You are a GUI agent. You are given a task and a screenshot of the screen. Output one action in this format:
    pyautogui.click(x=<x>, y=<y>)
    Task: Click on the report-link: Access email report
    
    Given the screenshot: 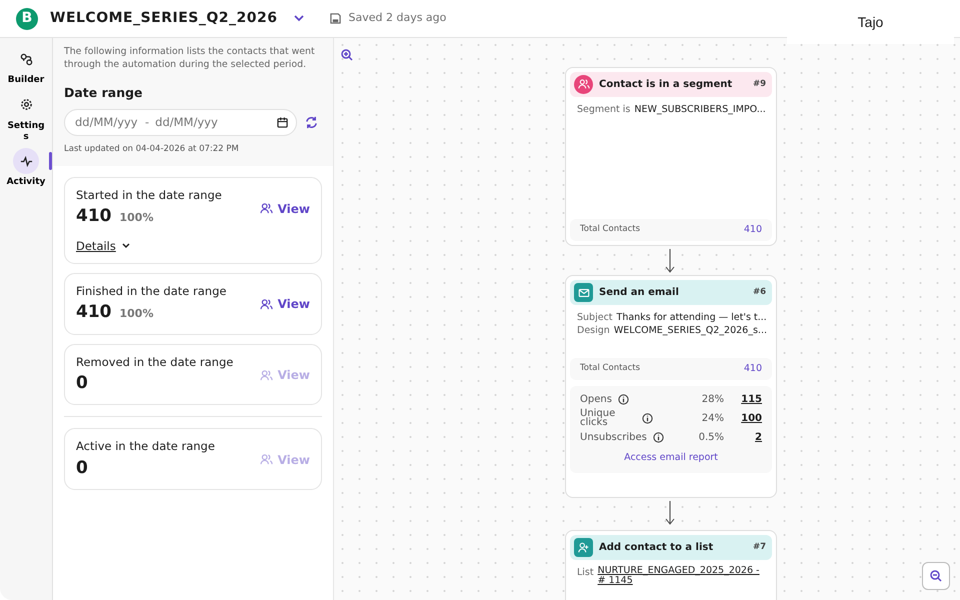 What is the action you would take?
    pyautogui.click(x=671, y=458)
    